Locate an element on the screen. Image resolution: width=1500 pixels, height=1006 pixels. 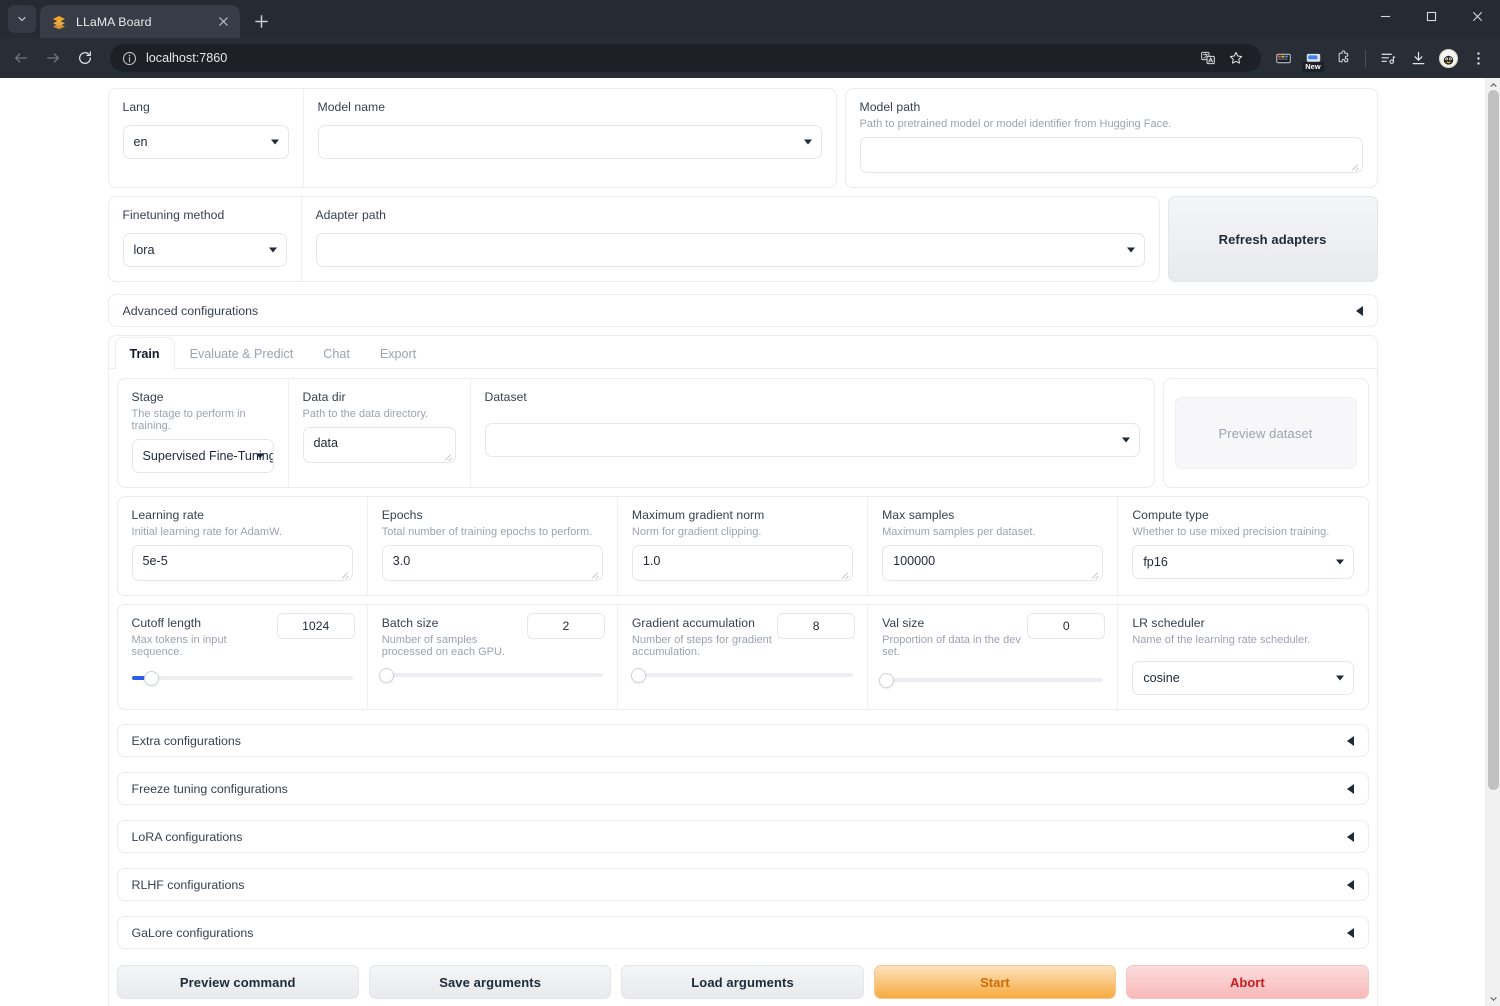
lora-configurations-accordion: LoRA configurations is located at coordinates (742, 836).